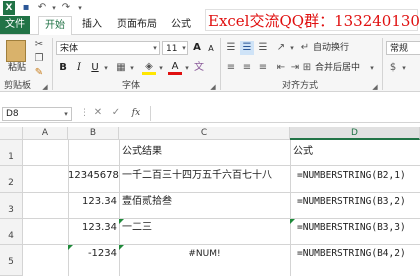 Image resolution: width=420 pixels, height=276 pixels. I want to click on cancel-icon: ✕, so click(98, 113).